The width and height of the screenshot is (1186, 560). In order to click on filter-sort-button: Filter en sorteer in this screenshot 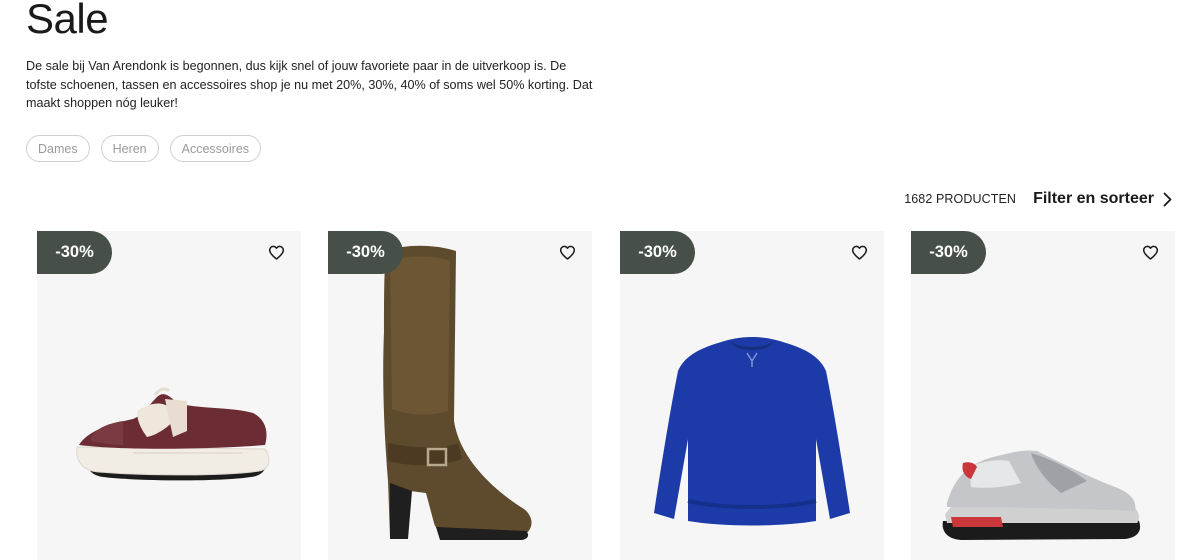, I will do `click(1102, 199)`.